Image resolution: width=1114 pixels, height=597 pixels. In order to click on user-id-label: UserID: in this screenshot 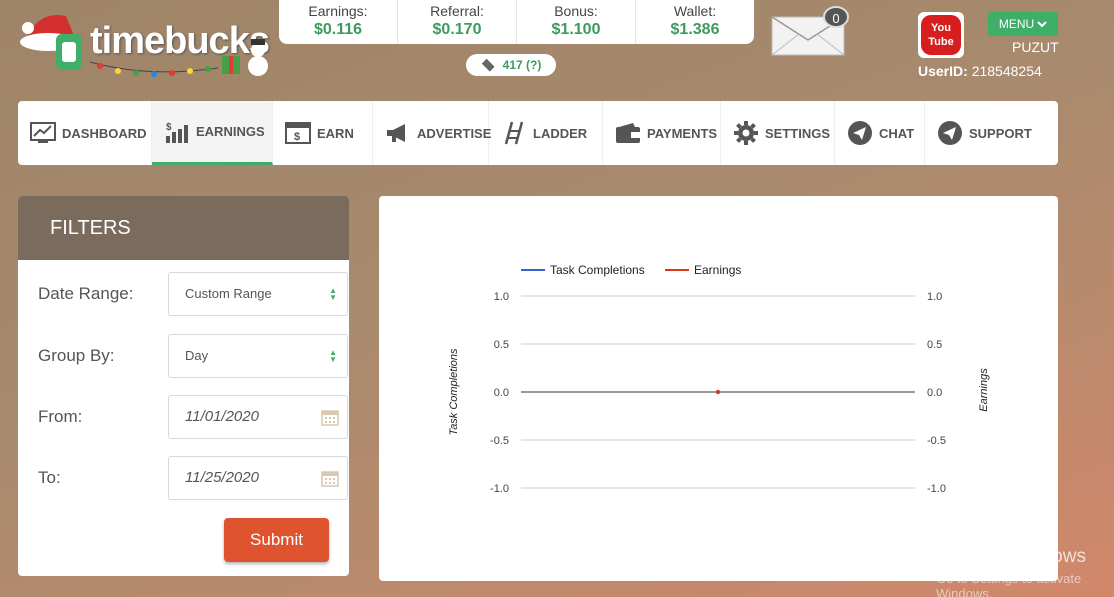, I will do `click(943, 71)`.